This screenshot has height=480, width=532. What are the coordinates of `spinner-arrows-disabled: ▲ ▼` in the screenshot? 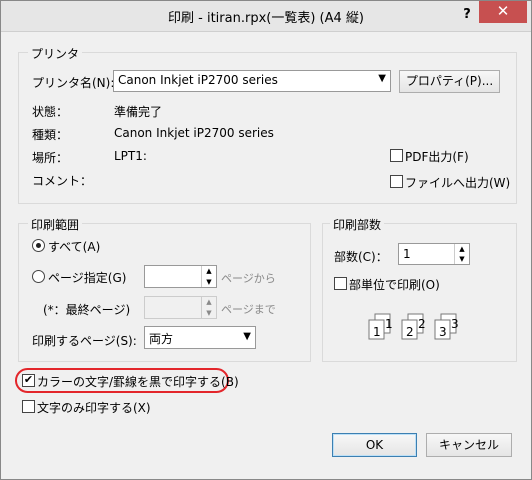 It's located at (208, 307).